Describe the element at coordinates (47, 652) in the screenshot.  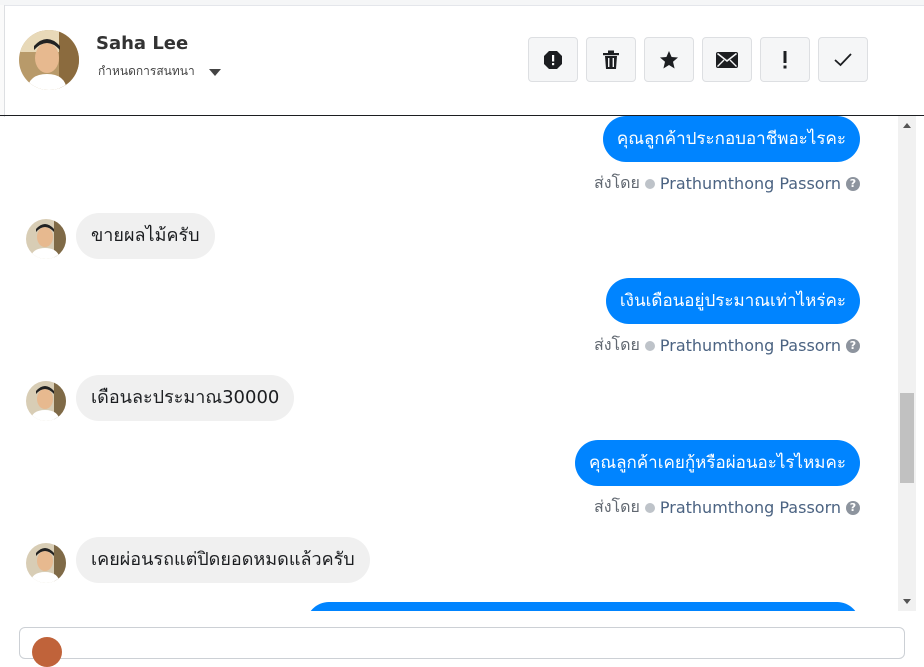
I see `agent-avatar` at that location.